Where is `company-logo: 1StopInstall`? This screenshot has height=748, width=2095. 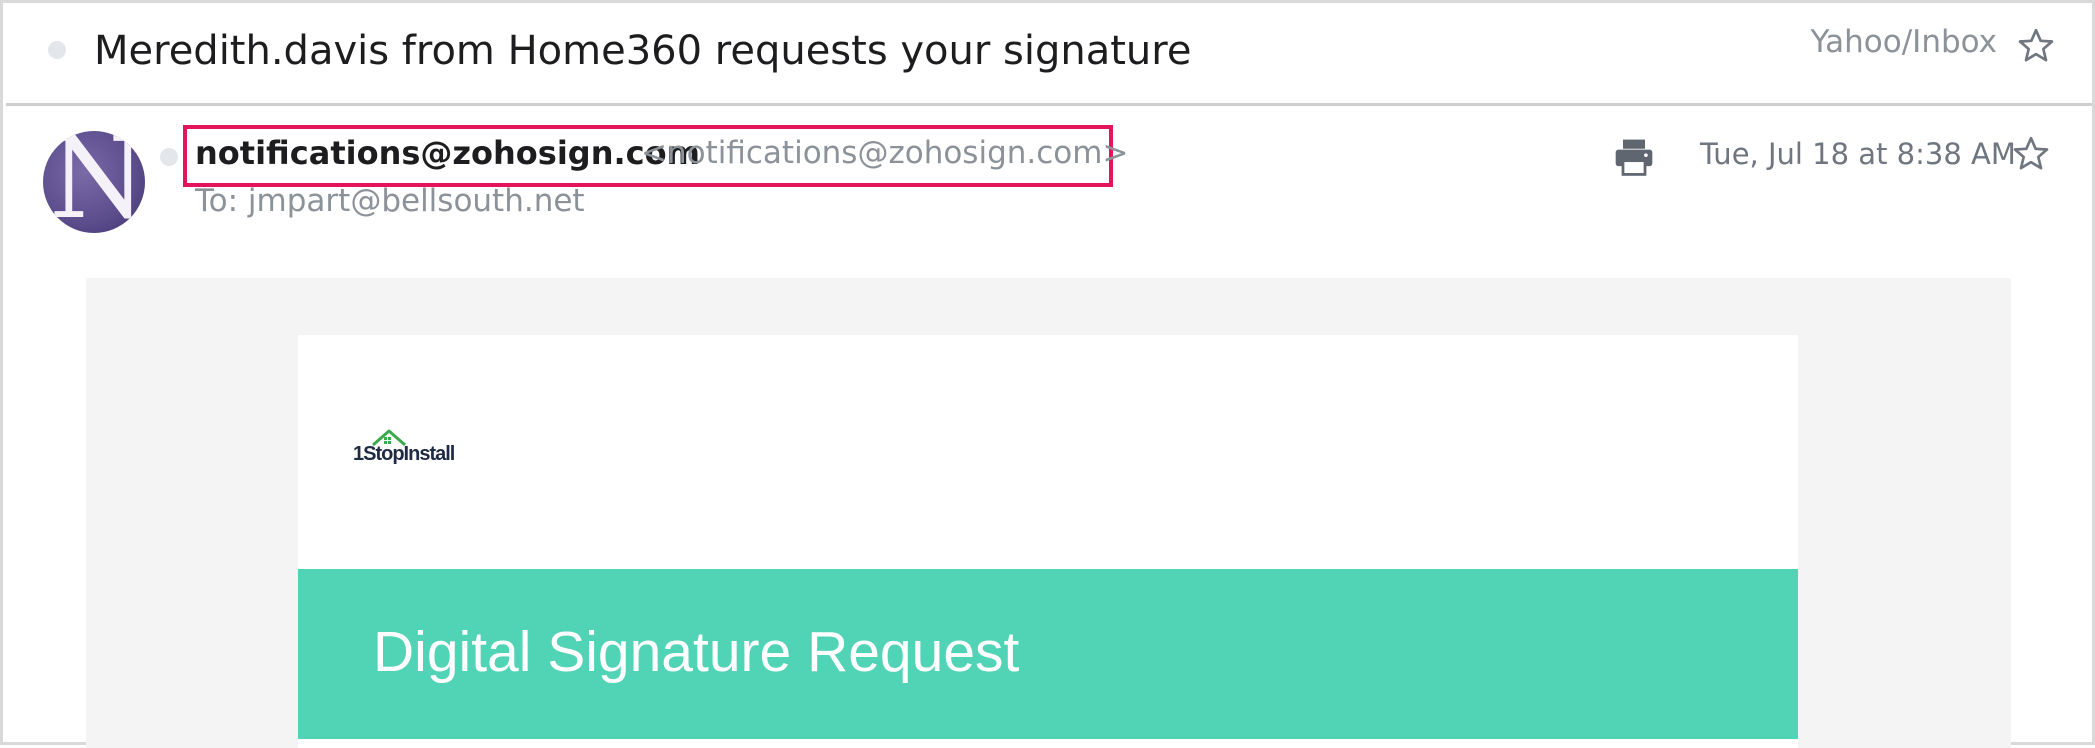
company-logo: 1StopInstall is located at coordinates (404, 454).